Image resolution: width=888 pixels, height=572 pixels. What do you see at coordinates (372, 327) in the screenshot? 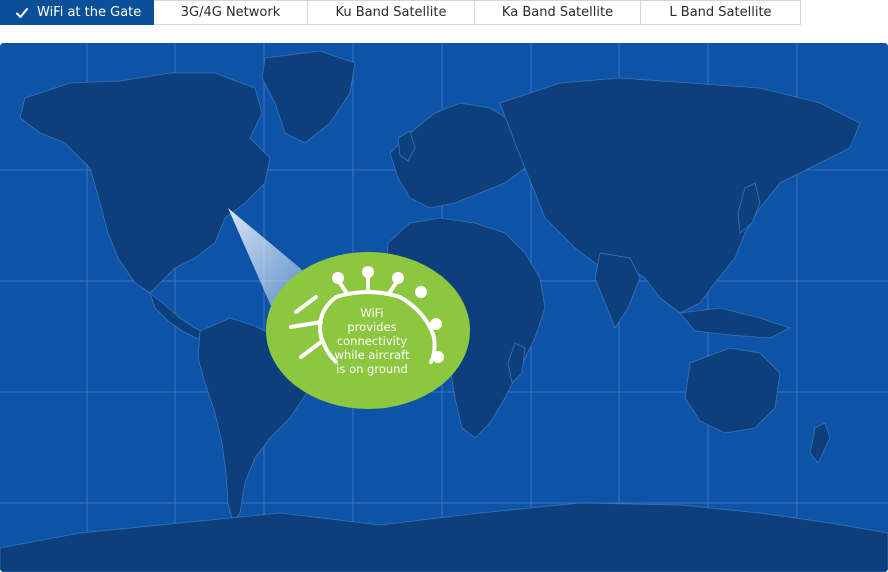
I see `callout-line: provides` at bounding box center [372, 327].